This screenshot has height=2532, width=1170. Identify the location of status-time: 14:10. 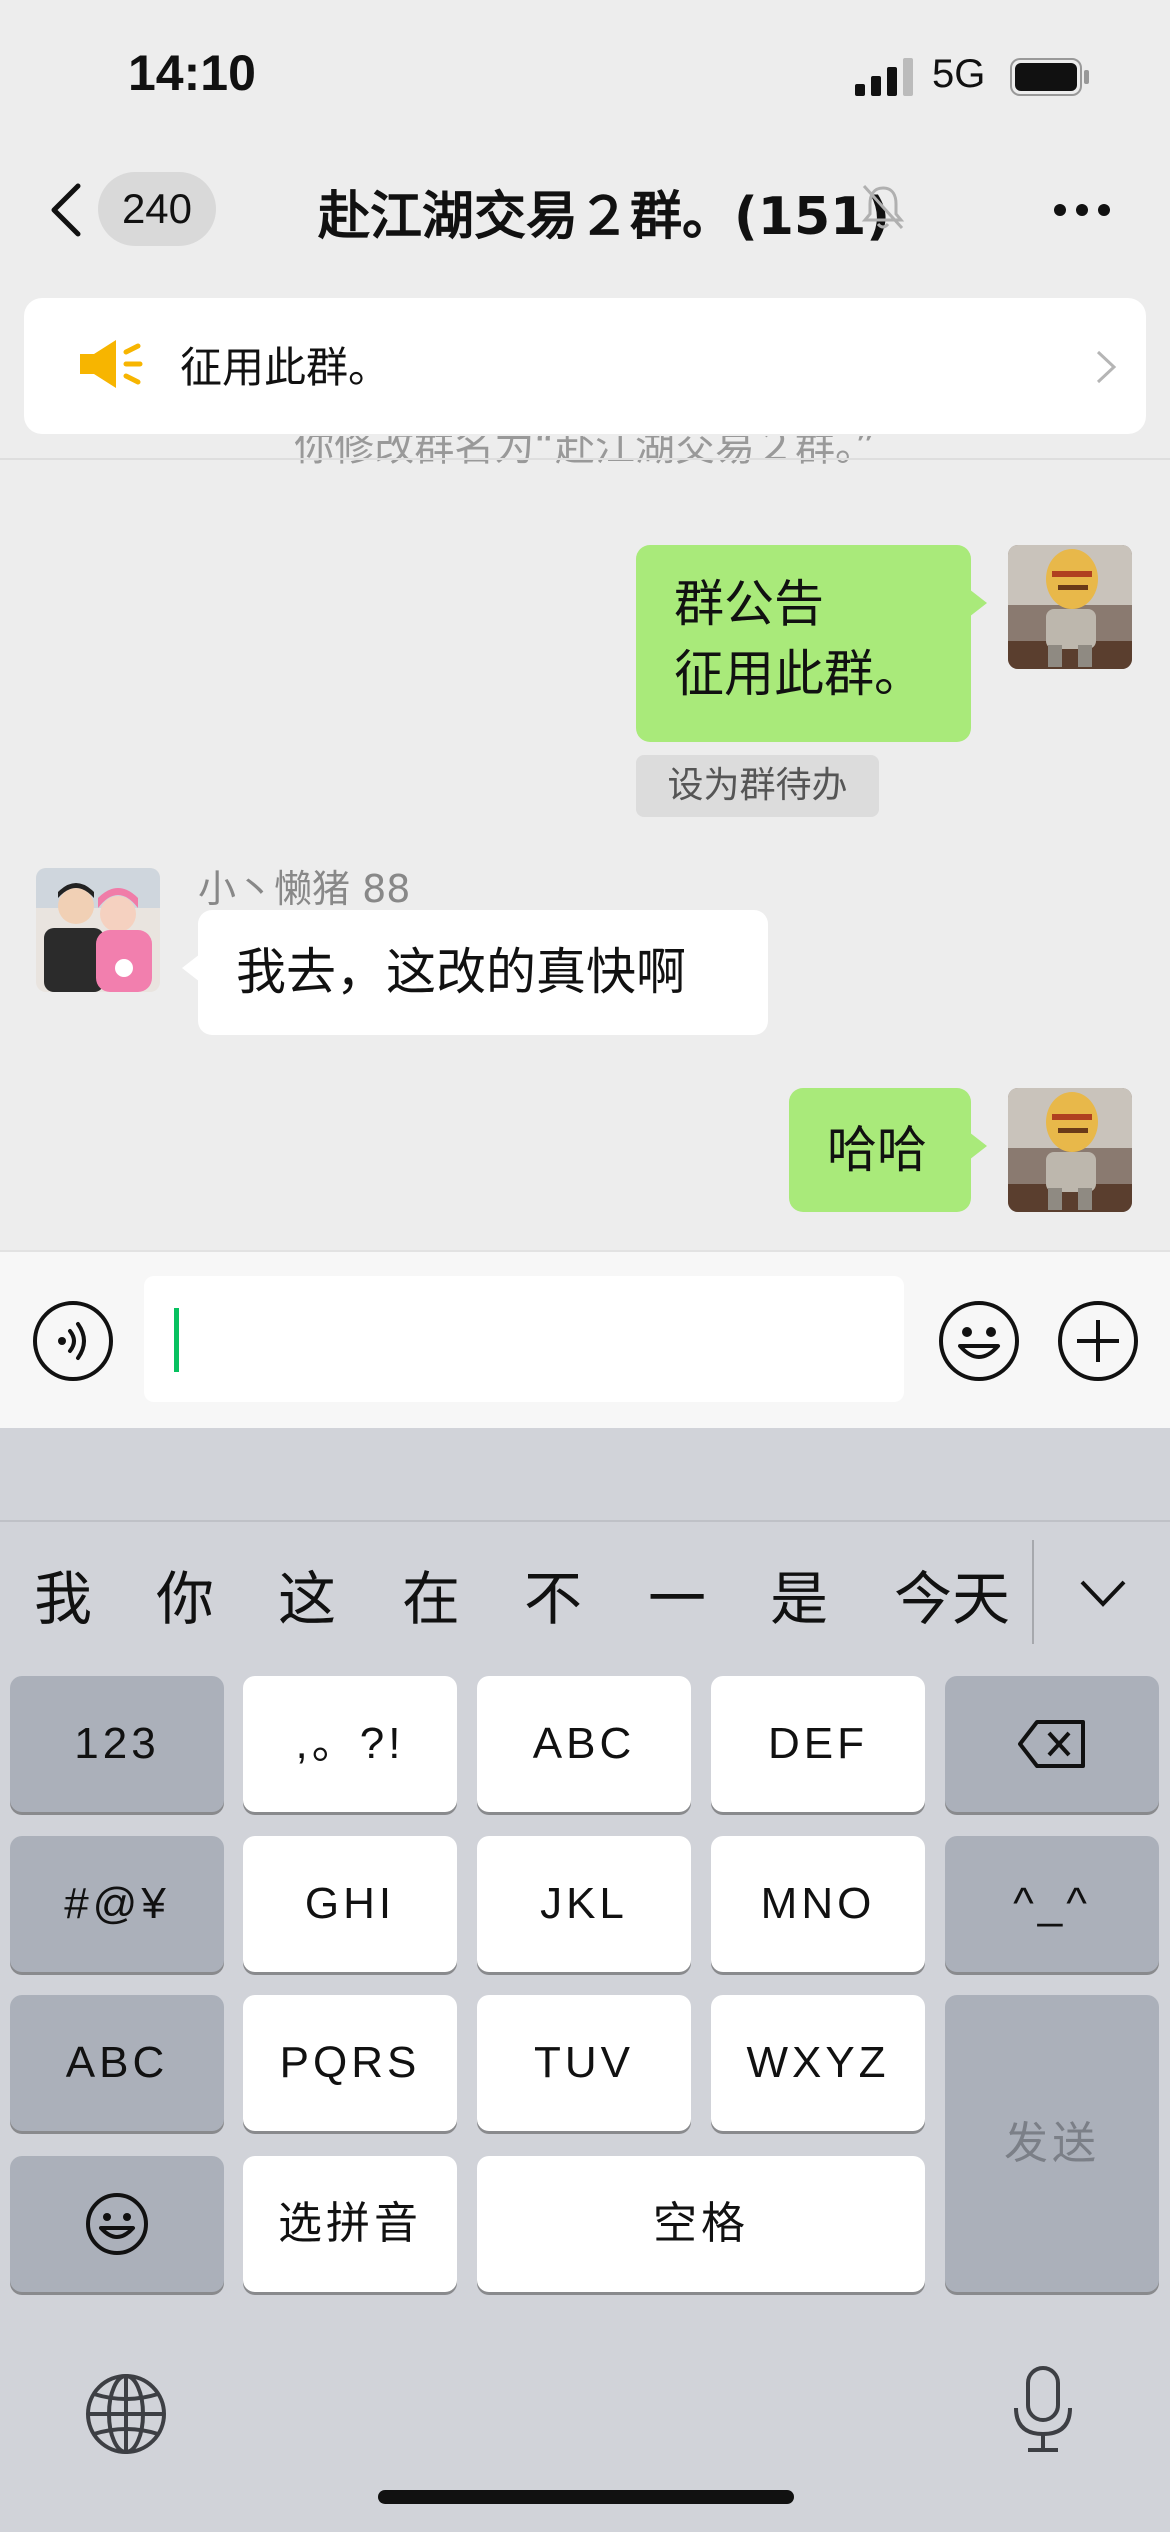
(192, 73).